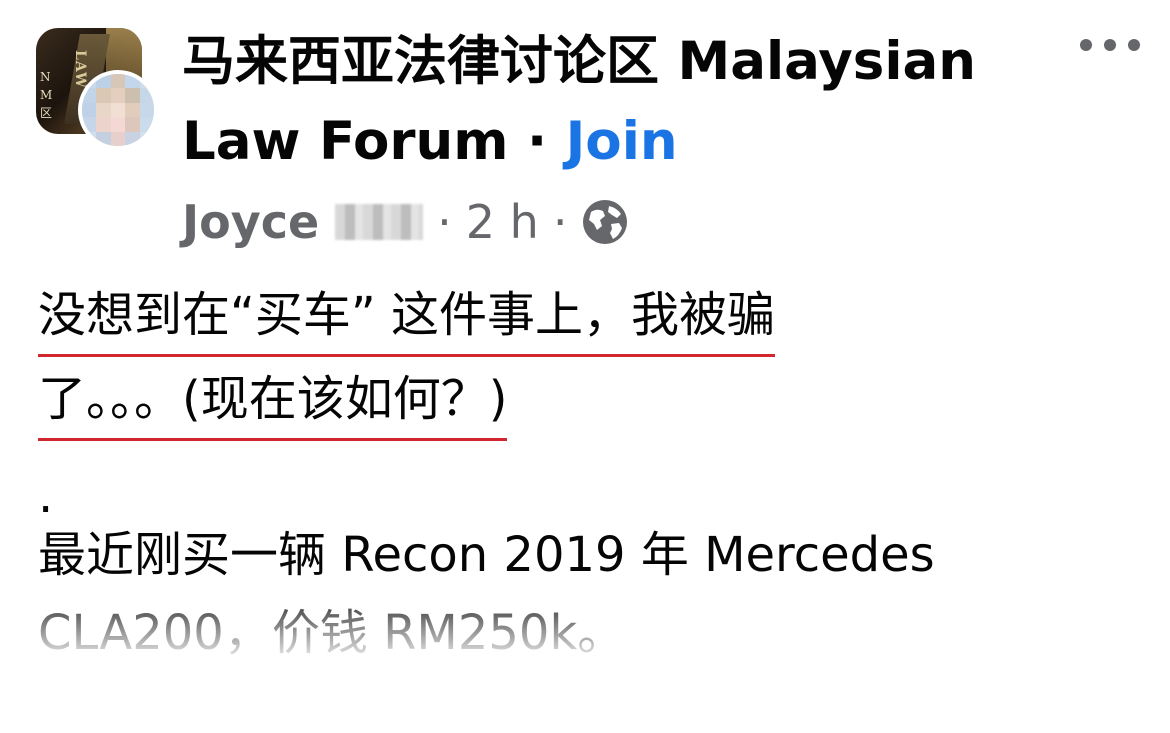 The width and height of the screenshot is (1170, 733). What do you see at coordinates (250, 222) in the screenshot?
I see `author-name: Joyce` at bounding box center [250, 222].